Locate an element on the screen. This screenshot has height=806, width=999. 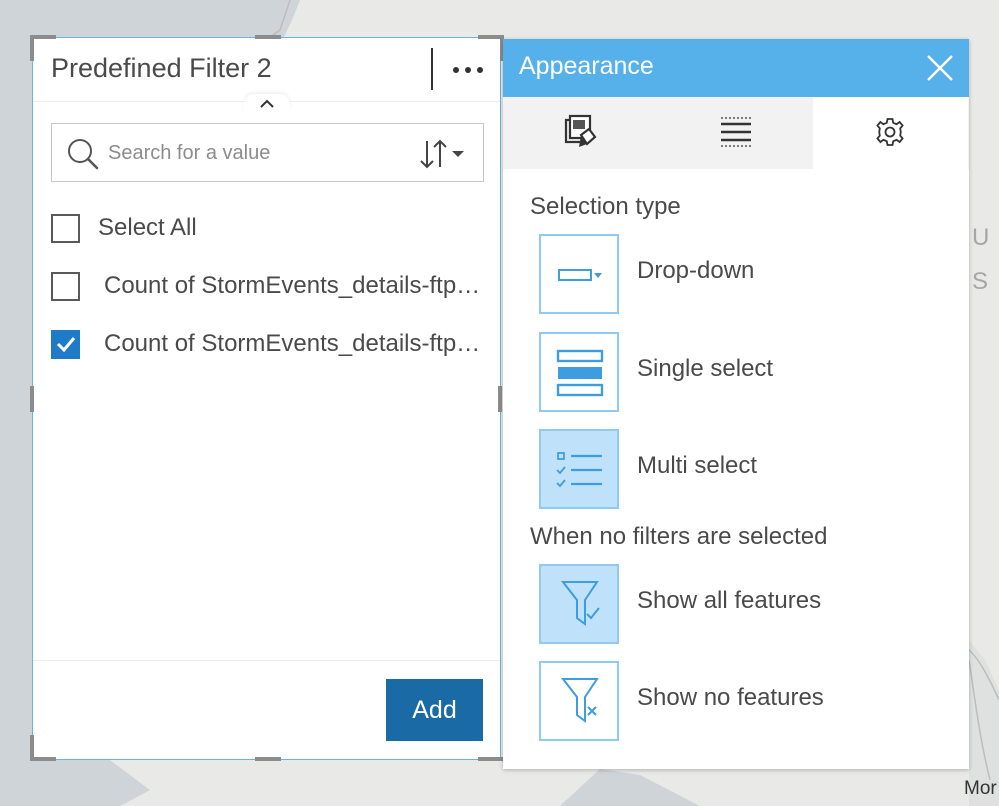
tab-bar is located at coordinates (736, 133).